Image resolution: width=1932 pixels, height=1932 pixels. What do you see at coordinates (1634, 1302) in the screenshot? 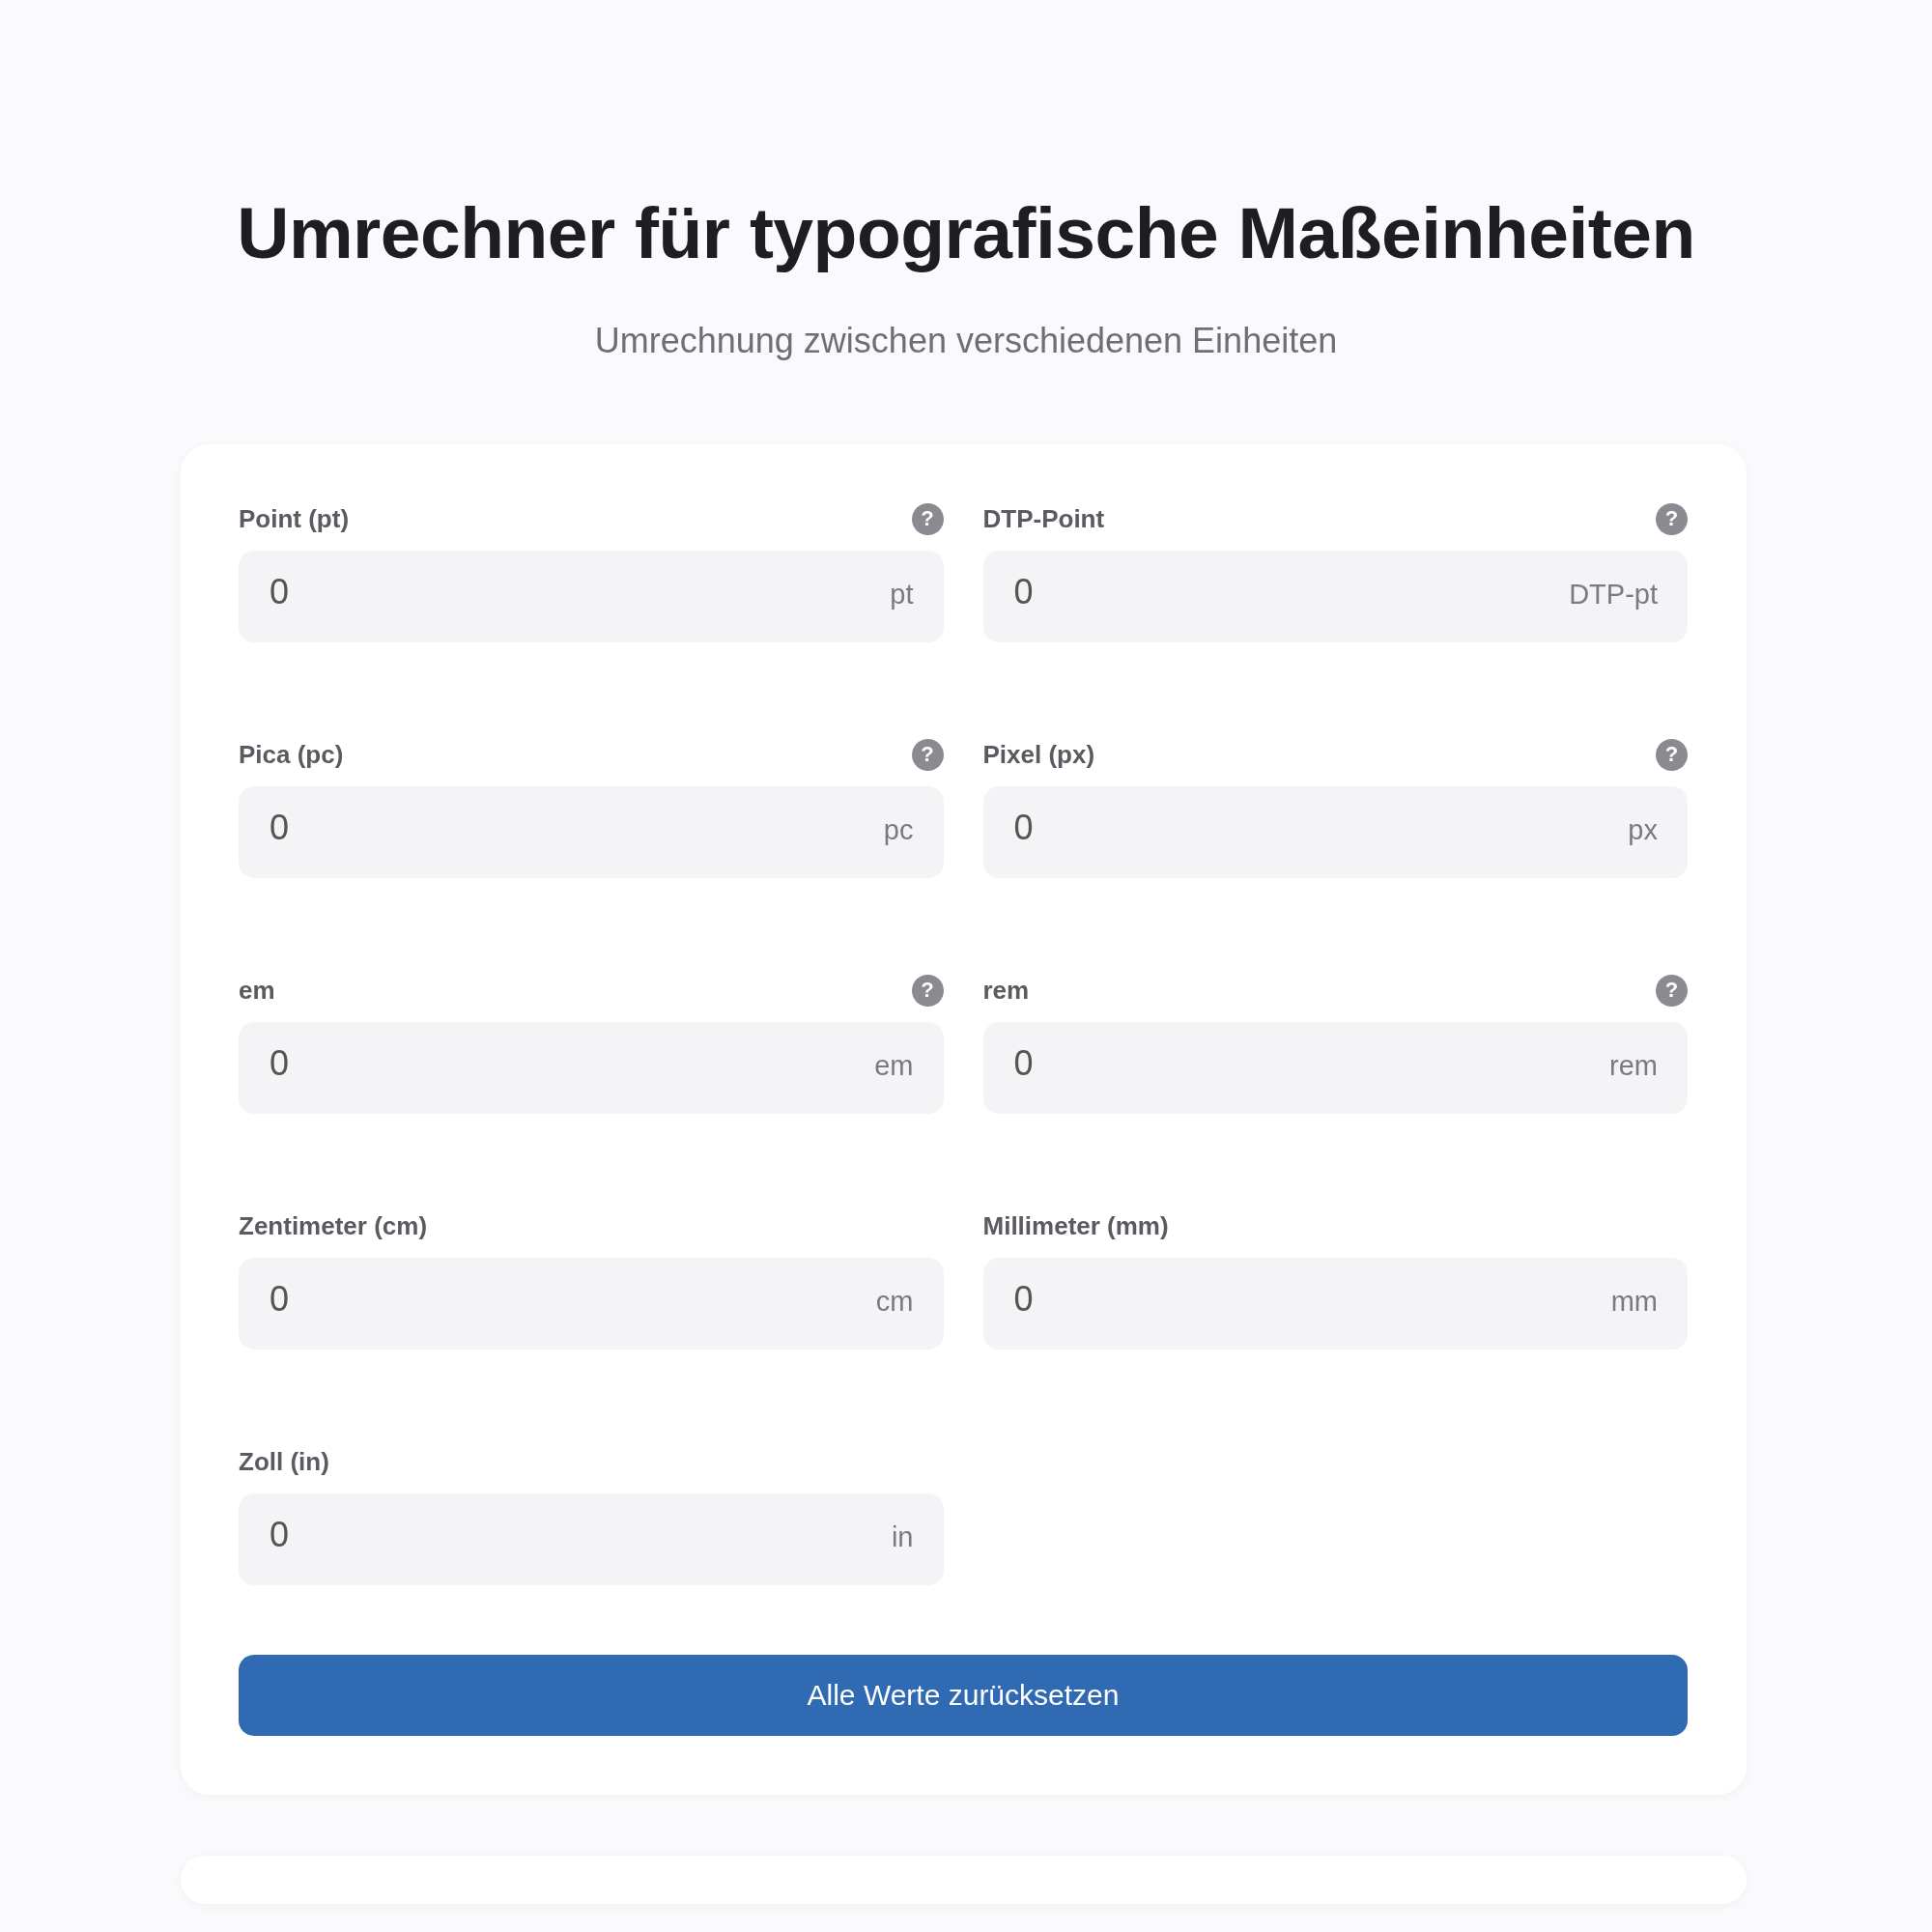
I see `unit-label: mm` at bounding box center [1634, 1302].